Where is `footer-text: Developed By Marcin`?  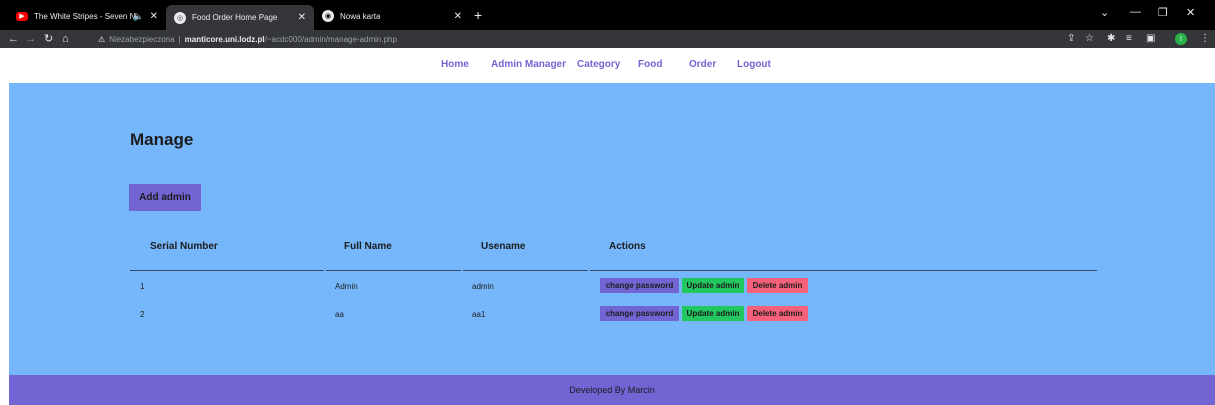
footer-text: Developed By Marcin is located at coordinates (612, 390).